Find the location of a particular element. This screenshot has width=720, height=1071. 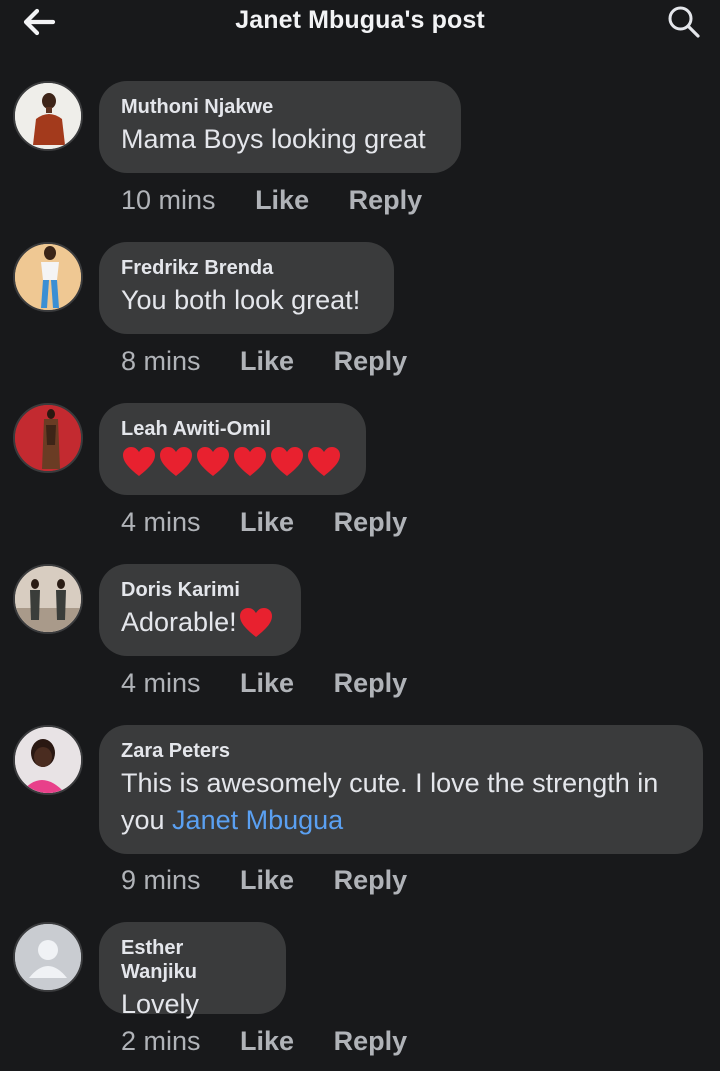

search-button is located at coordinates (684, 22).